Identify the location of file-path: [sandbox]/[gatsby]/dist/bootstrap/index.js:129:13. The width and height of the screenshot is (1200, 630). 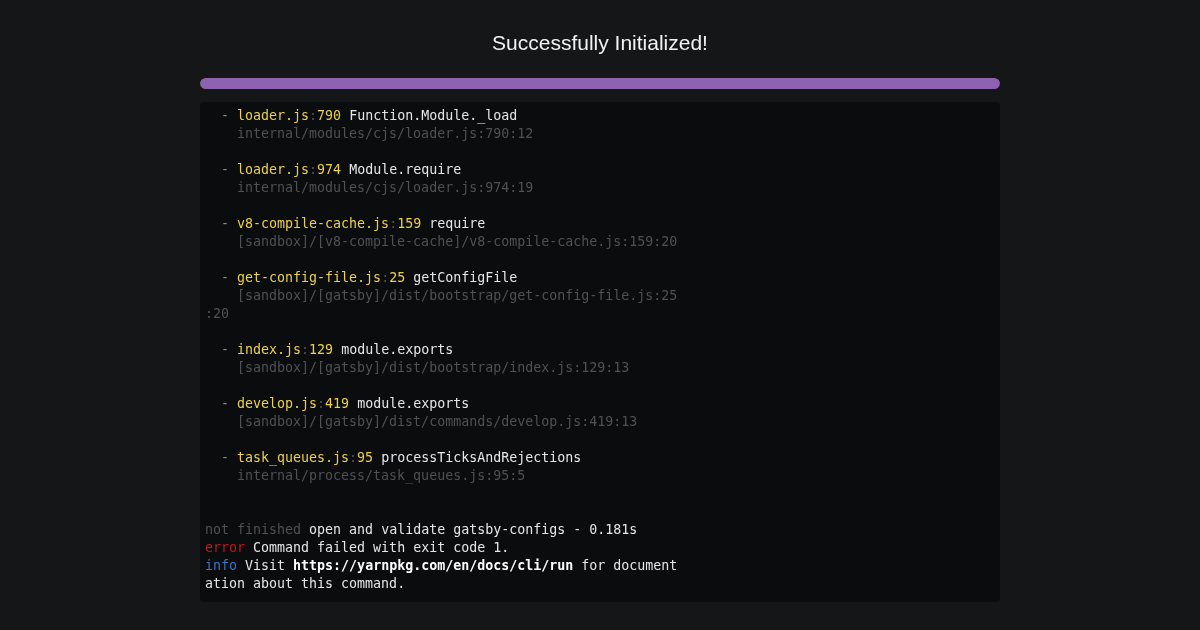
(433, 368).